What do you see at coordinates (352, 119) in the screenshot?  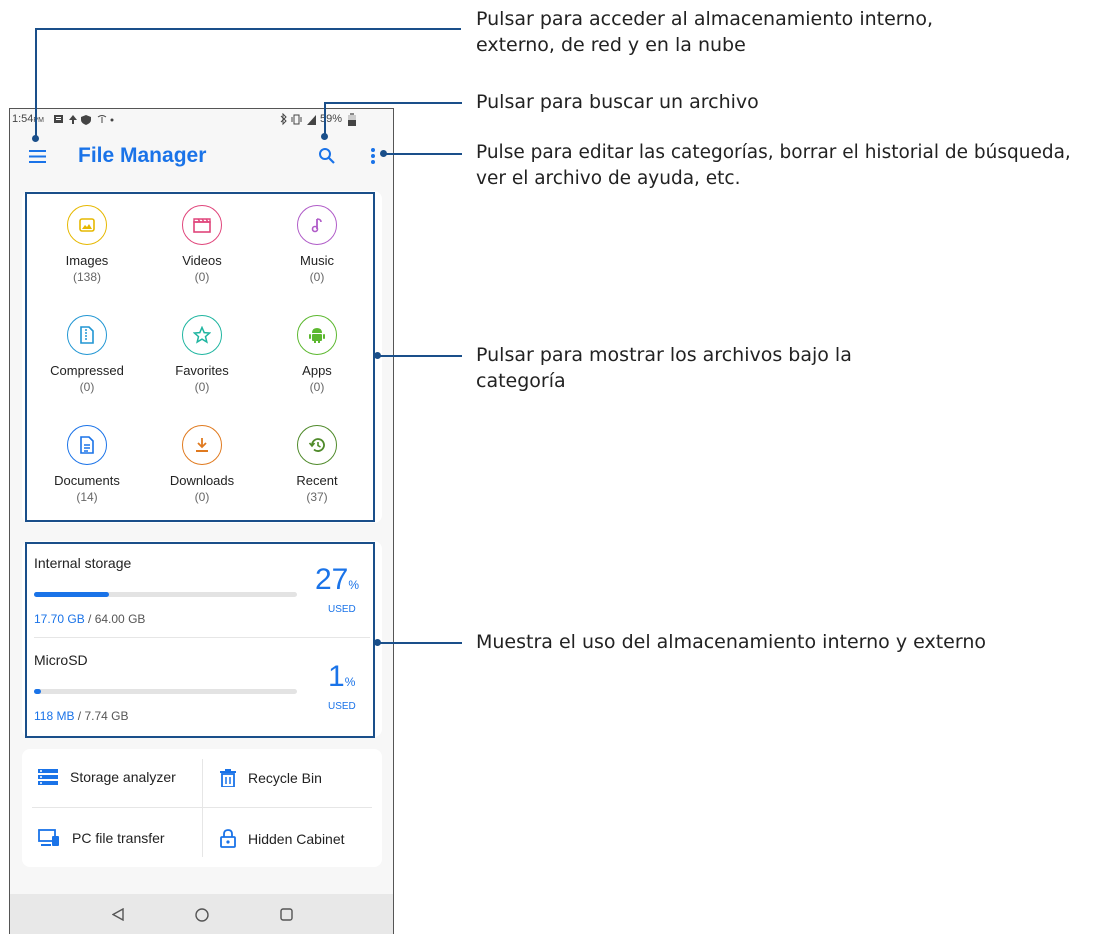 I see `battery-icon` at bounding box center [352, 119].